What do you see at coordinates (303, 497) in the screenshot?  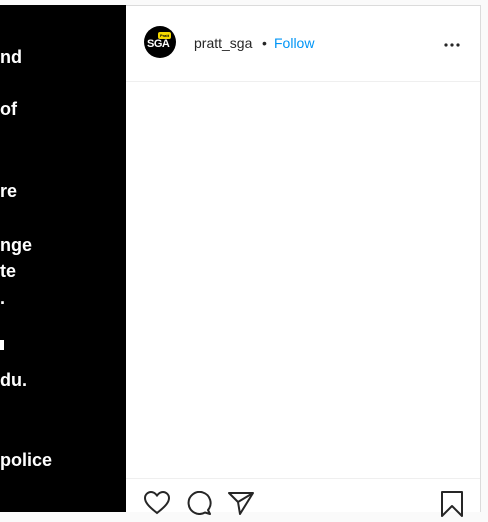 I see `action-bar` at bounding box center [303, 497].